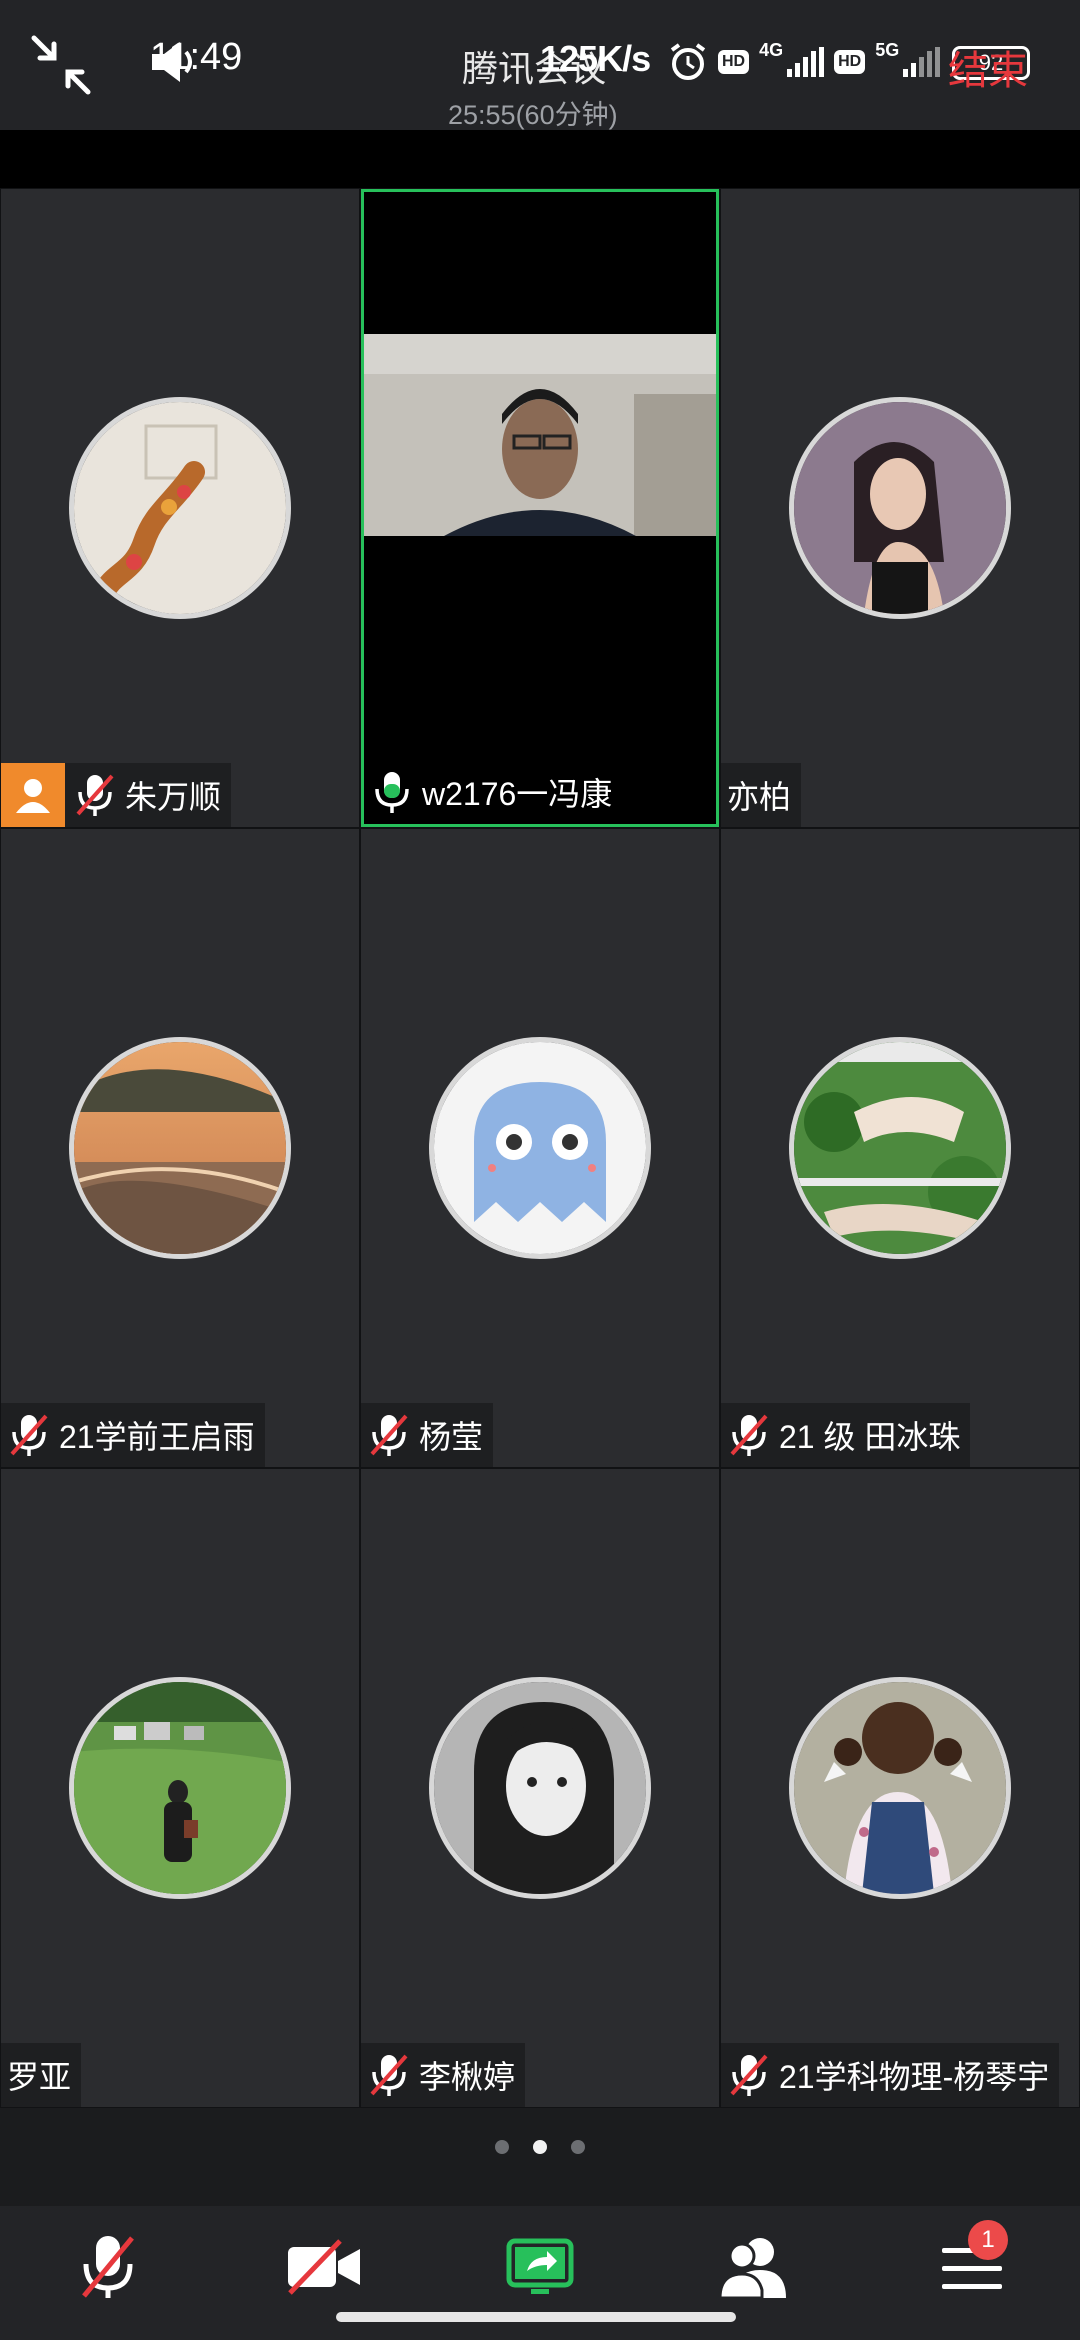 The width and height of the screenshot is (1080, 2340). Describe the element at coordinates (887, 50) in the screenshot. I see `network-type-label: 5G` at that location.